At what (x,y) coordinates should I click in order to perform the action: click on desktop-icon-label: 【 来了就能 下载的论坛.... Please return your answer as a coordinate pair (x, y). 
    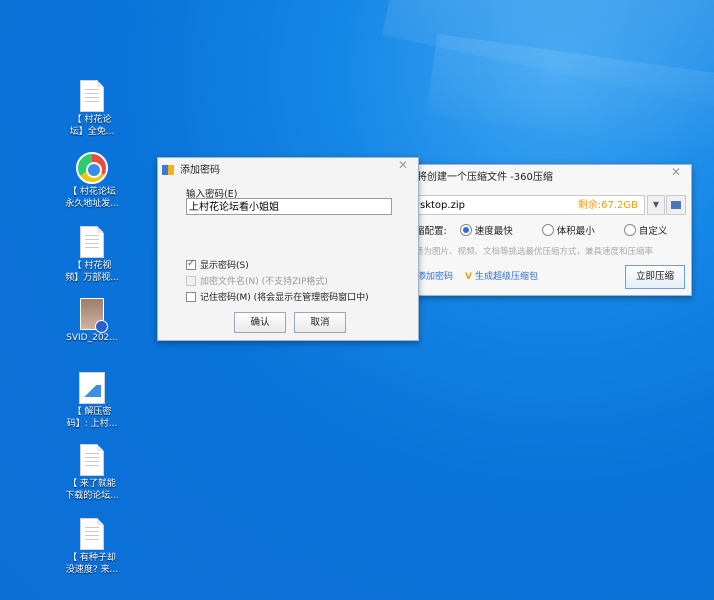
    Looking at the image, I should click on (92, 490).